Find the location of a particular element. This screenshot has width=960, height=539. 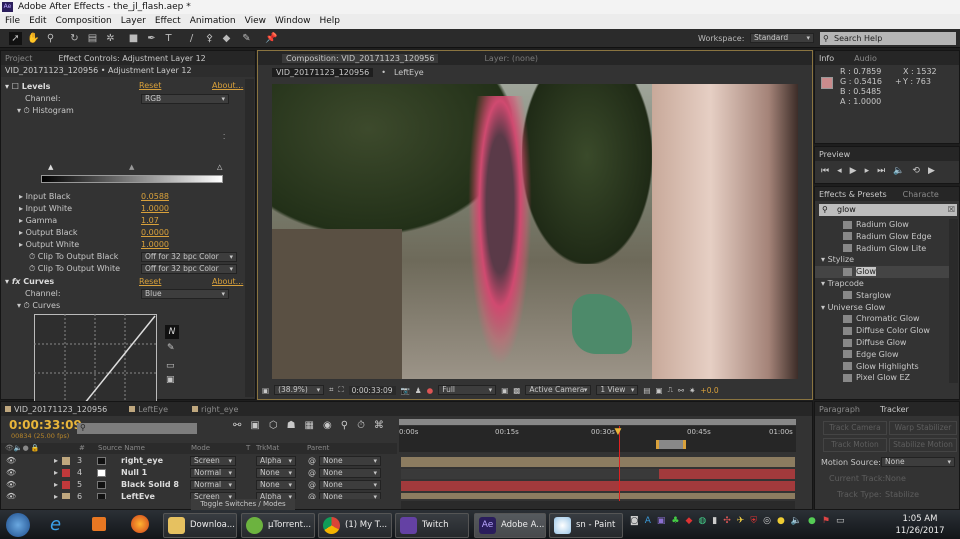

layer-row: 👁 ▸ 6 LeftEye Screen Alpha @ None is located at coordinates (199, 495).